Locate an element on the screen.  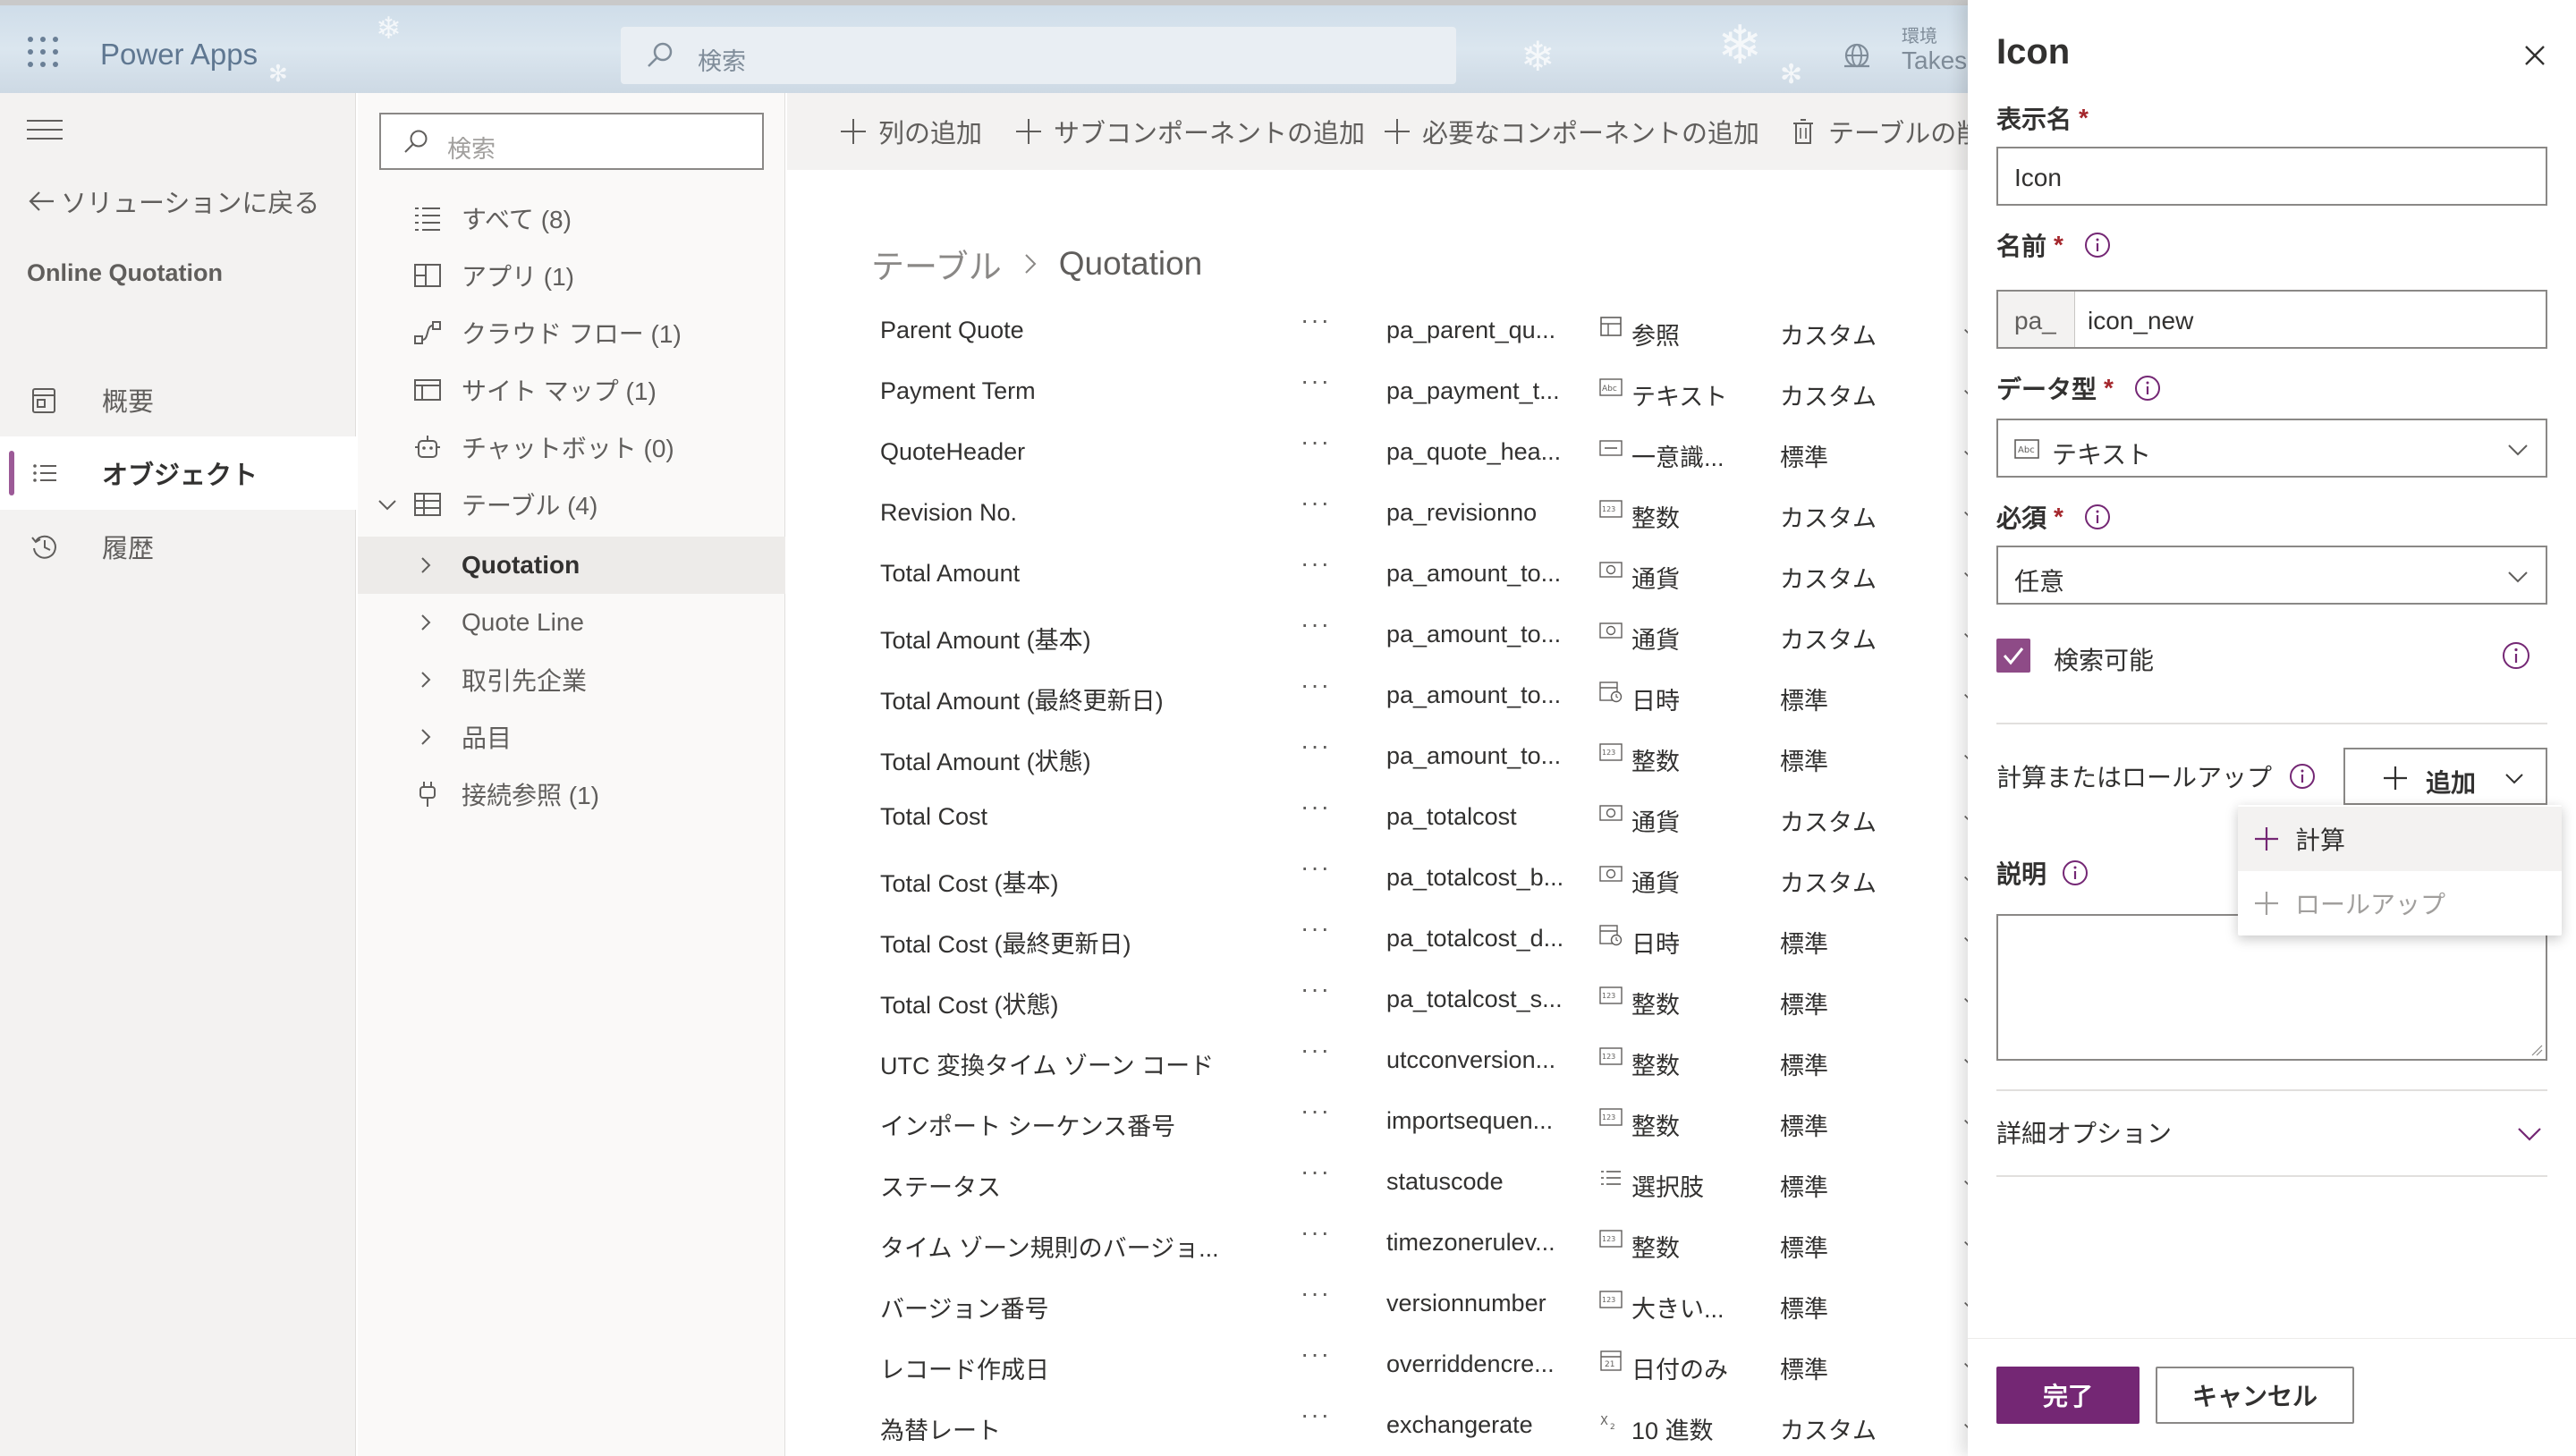
tree-item-quote-line: Quote Line is located at coordinates (571, 622).